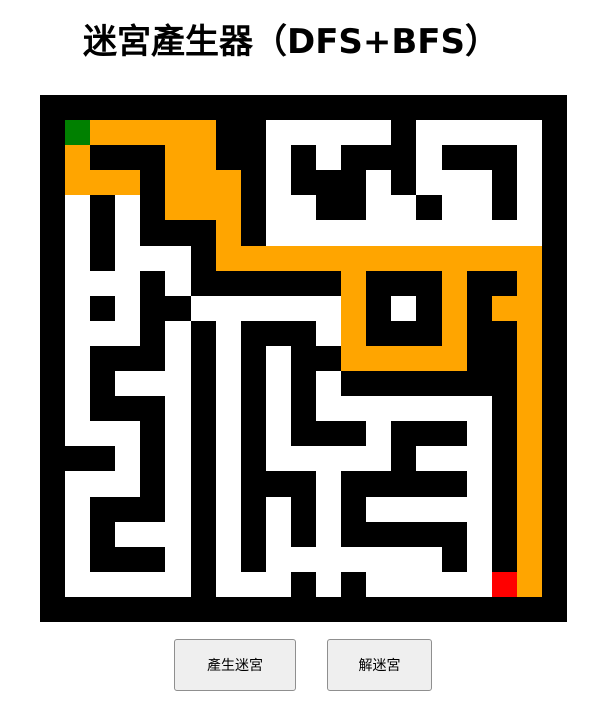  I want to click on maze-end-cell, so click(504, 584).